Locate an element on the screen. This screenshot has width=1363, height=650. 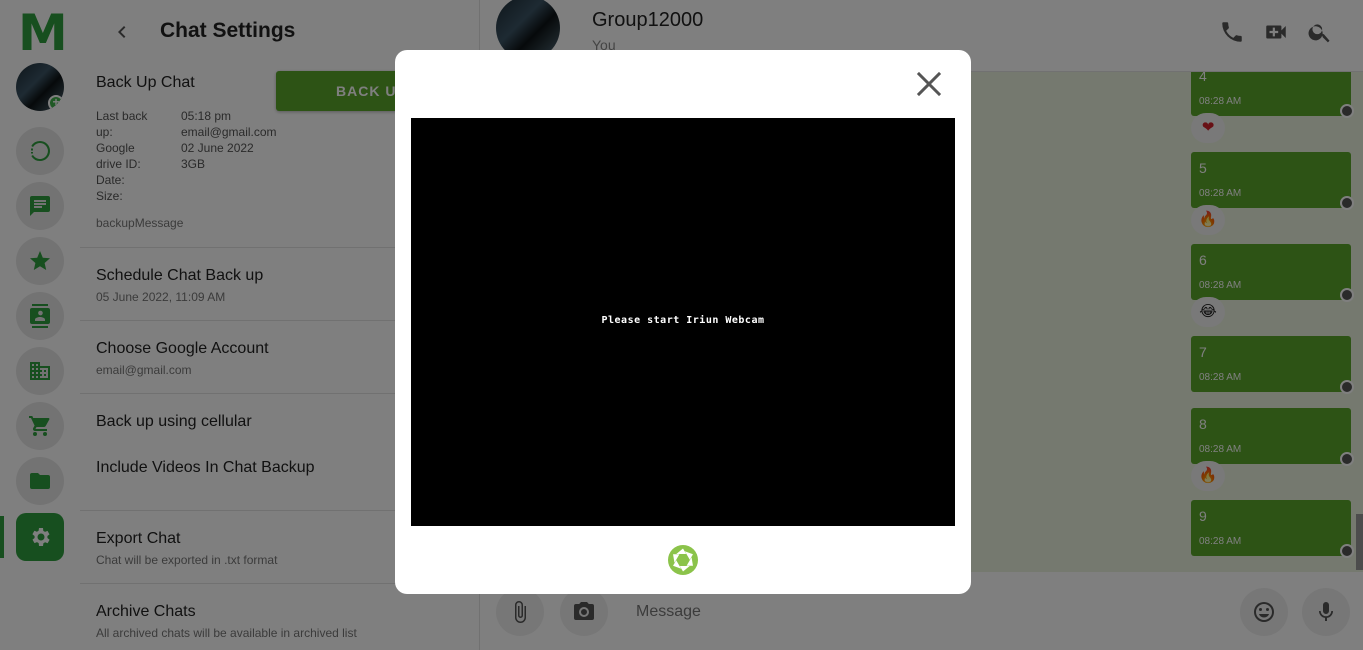
close-button is located at coordinates (929, 84).